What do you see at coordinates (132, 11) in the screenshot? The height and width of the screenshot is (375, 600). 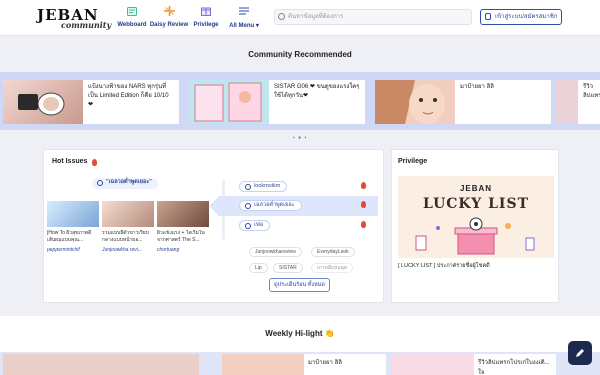 I see `webboard-icon` at bounding box center [132, 11].